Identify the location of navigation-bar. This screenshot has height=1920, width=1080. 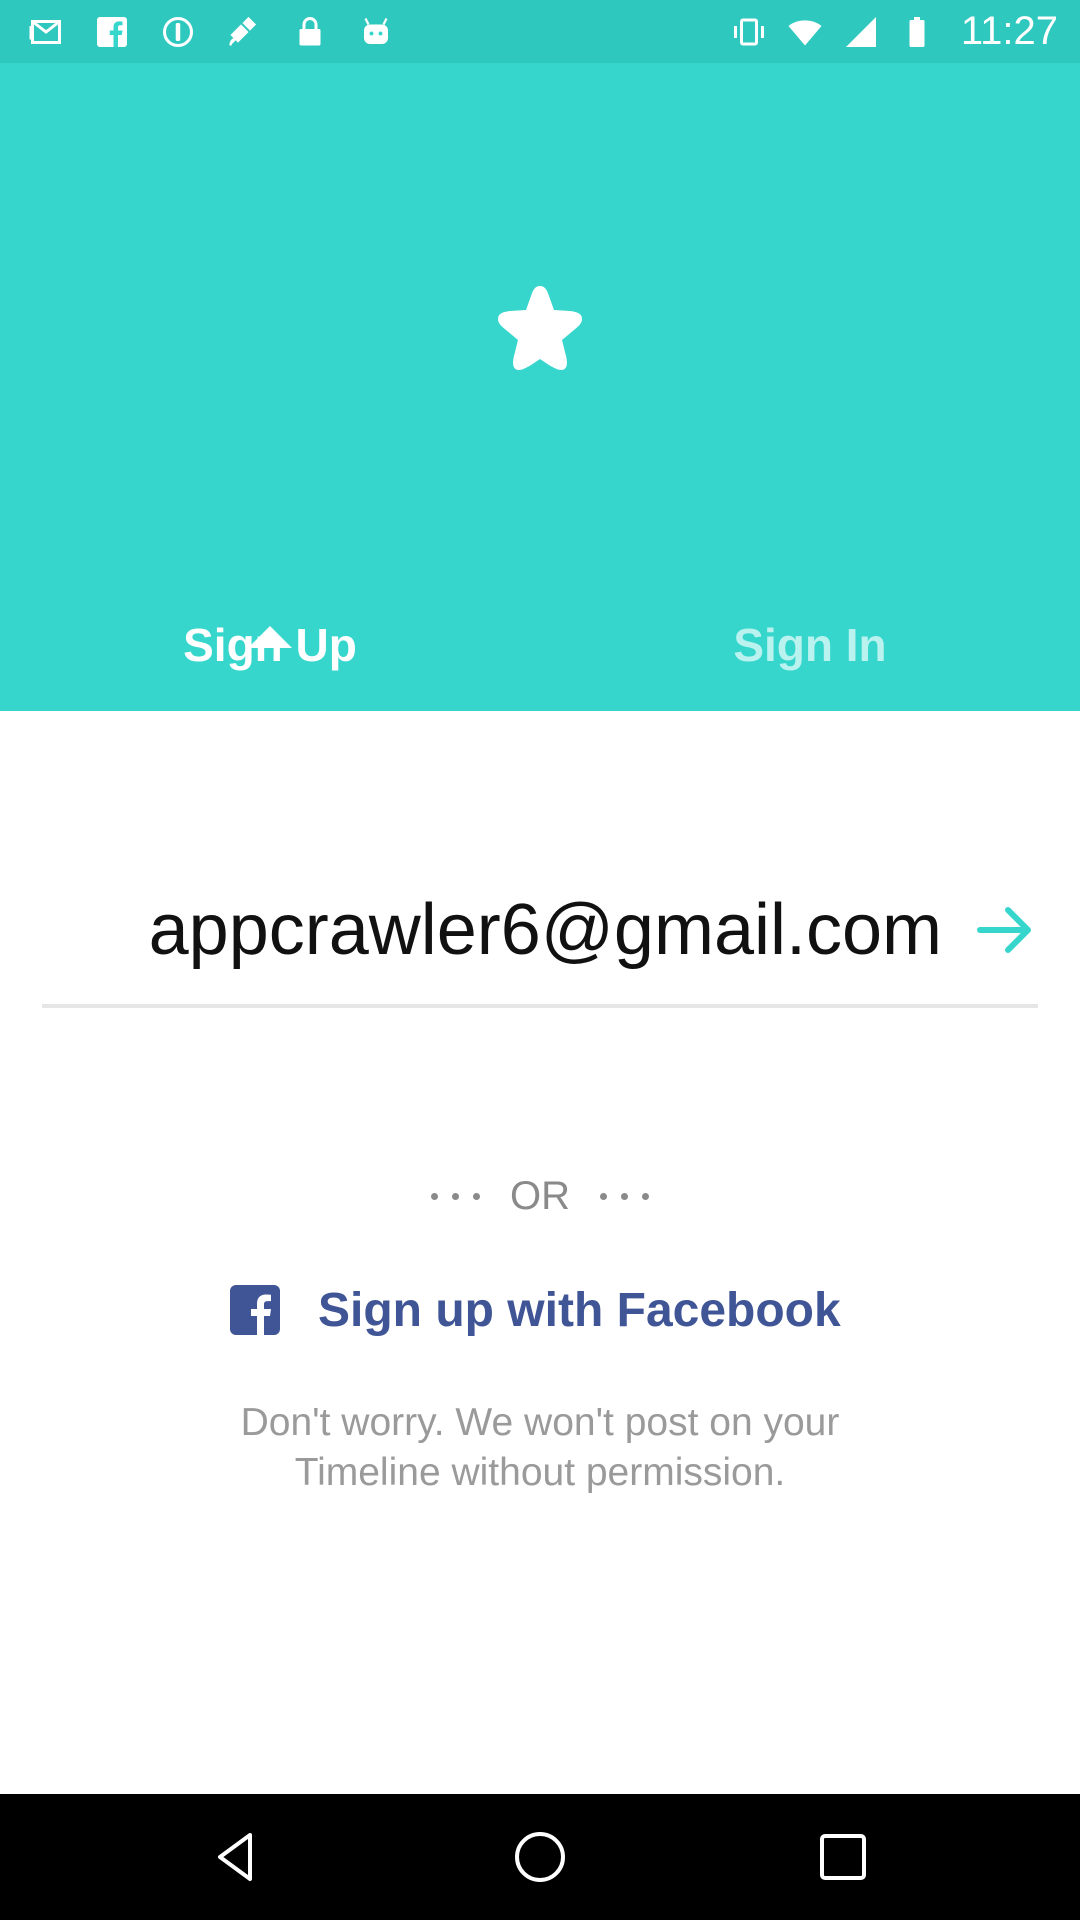
(540, 1857).